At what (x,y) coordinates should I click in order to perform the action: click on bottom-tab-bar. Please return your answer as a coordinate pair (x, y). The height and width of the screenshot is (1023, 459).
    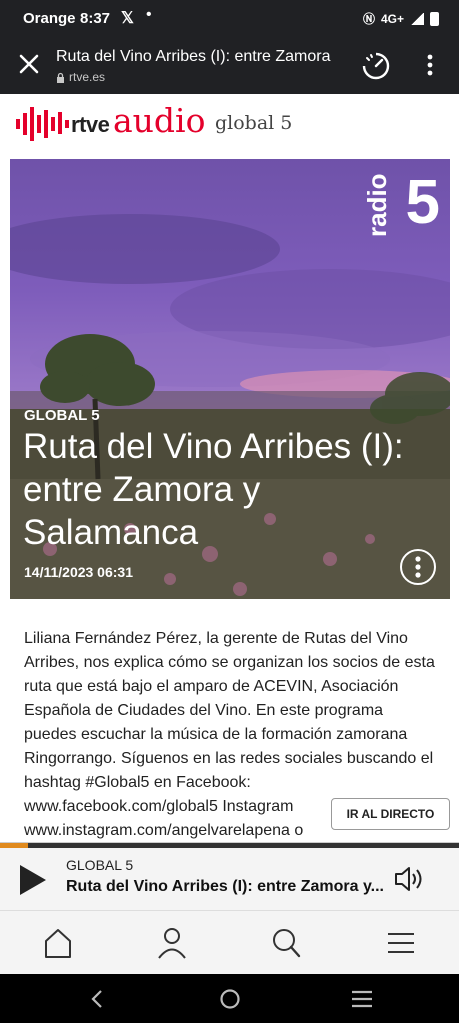
    Looking at the image, I should click on (229, 942).